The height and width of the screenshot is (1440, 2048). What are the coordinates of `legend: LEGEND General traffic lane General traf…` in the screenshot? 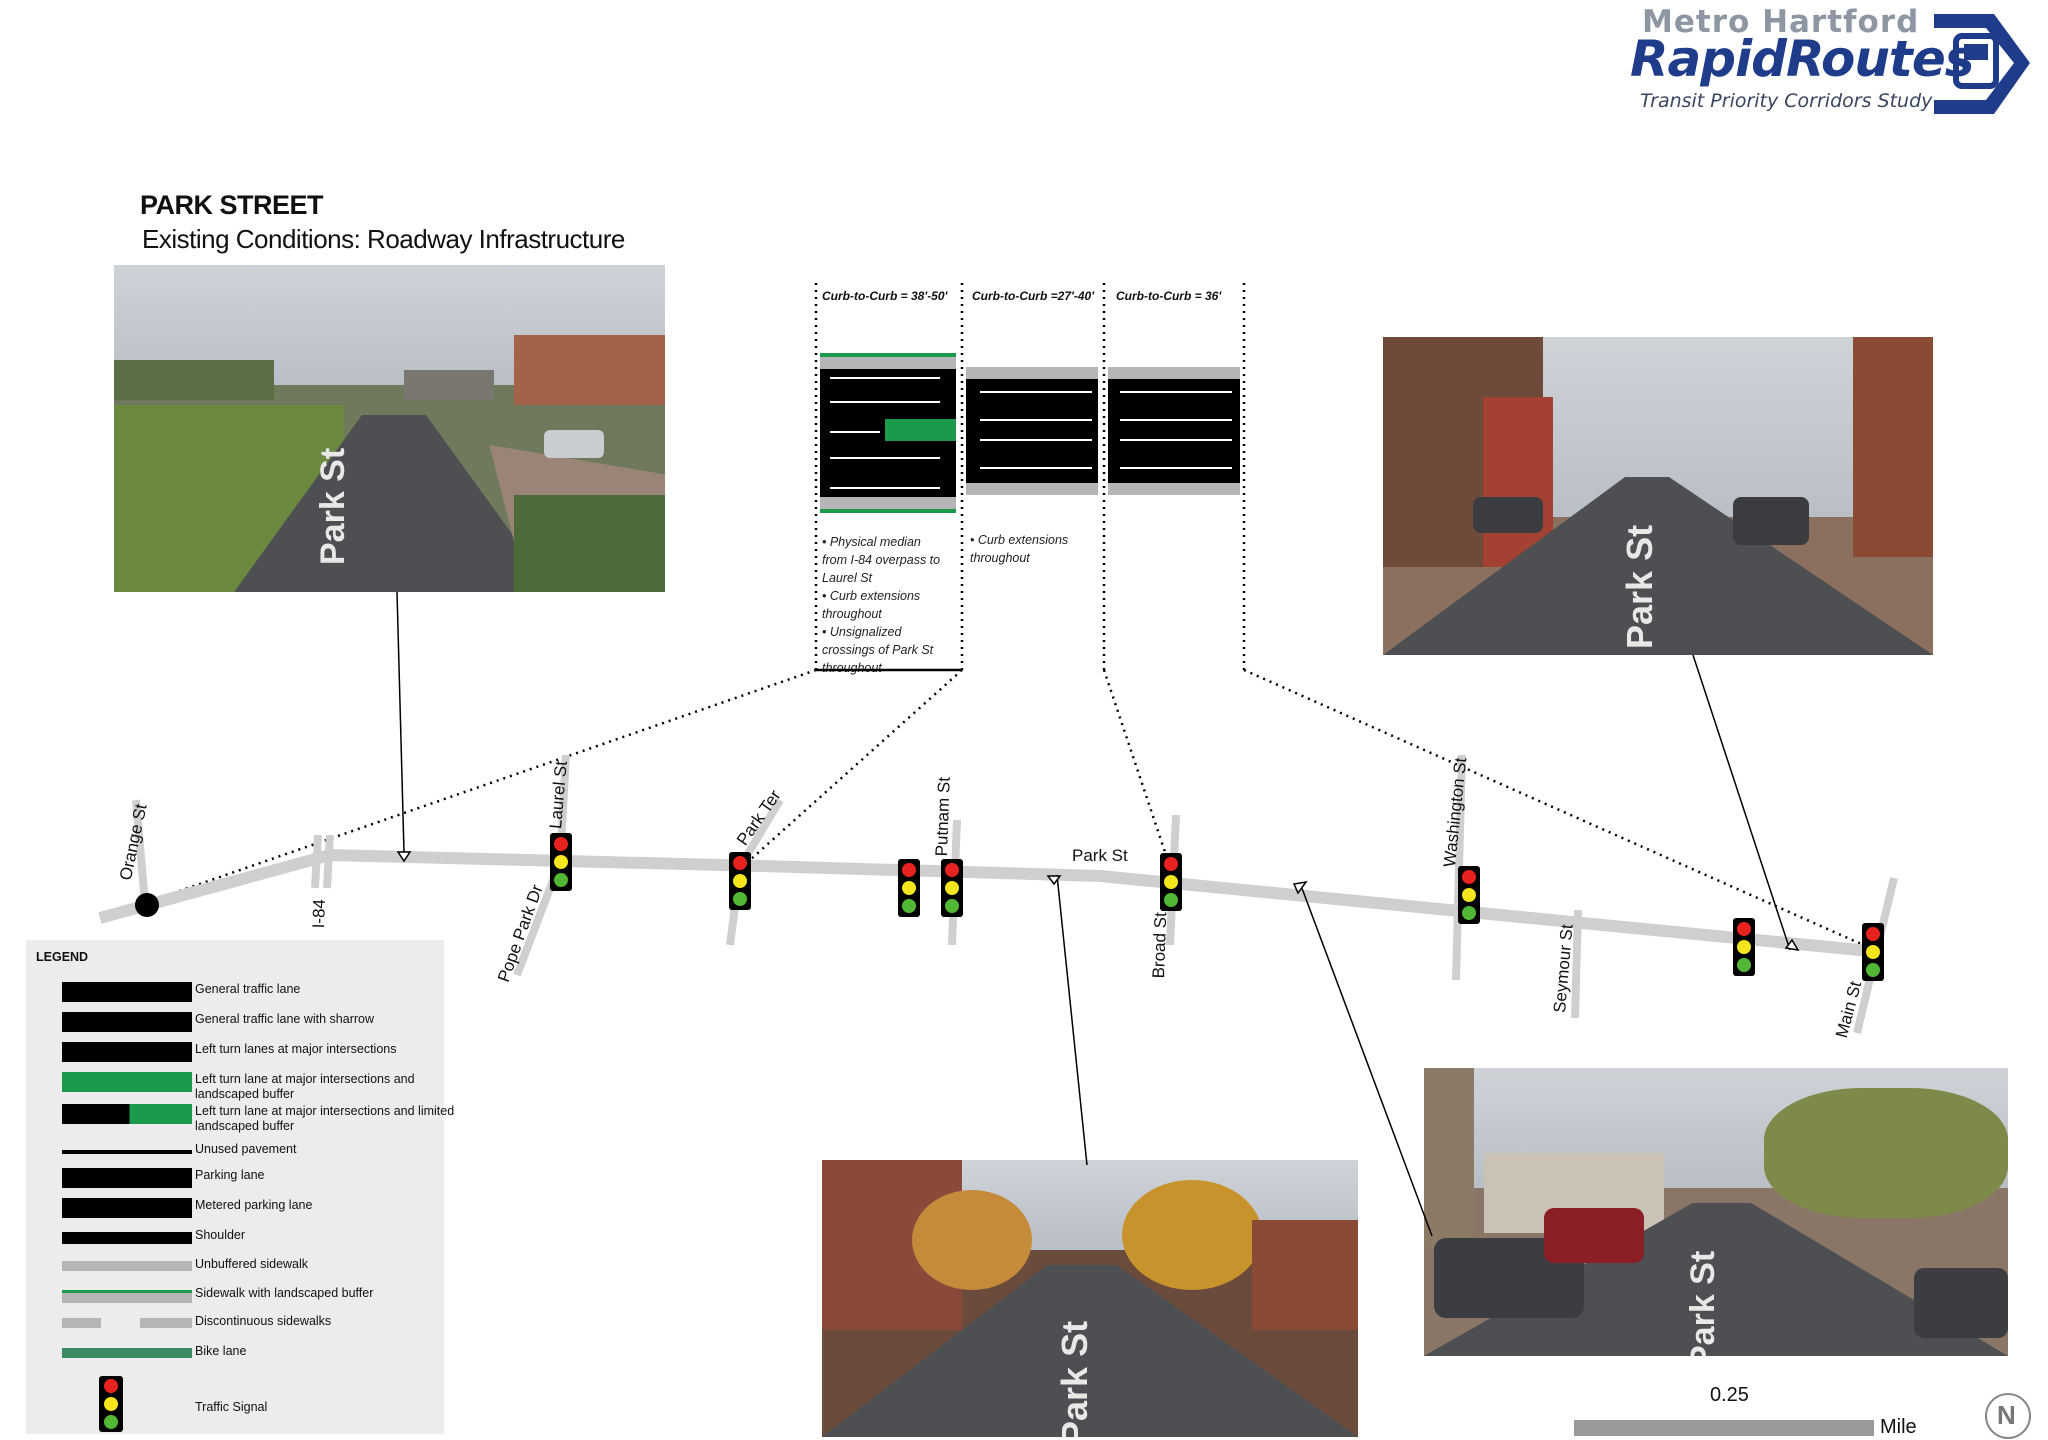 It's located at (240, 1187).